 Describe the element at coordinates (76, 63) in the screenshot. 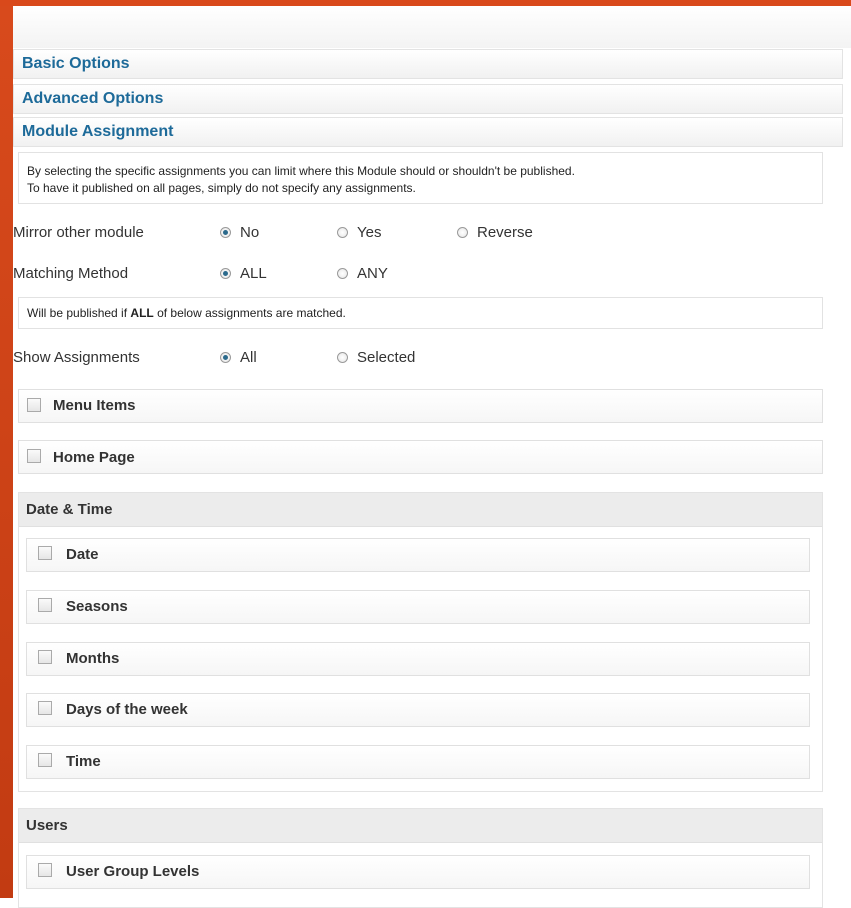

I see `panel-basic-options-label: Basic Options` at that location.